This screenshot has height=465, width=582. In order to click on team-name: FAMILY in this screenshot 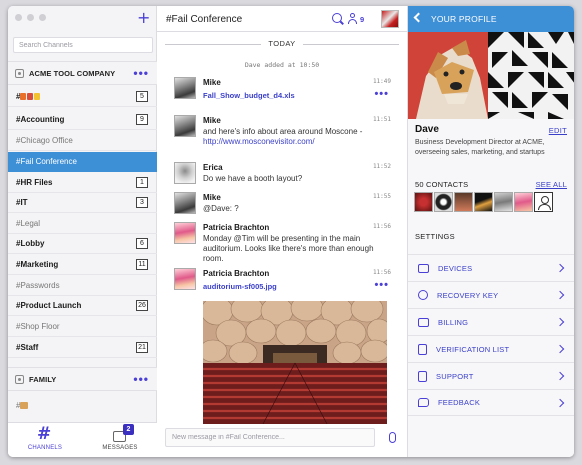, I will do `click(43, 379)`.